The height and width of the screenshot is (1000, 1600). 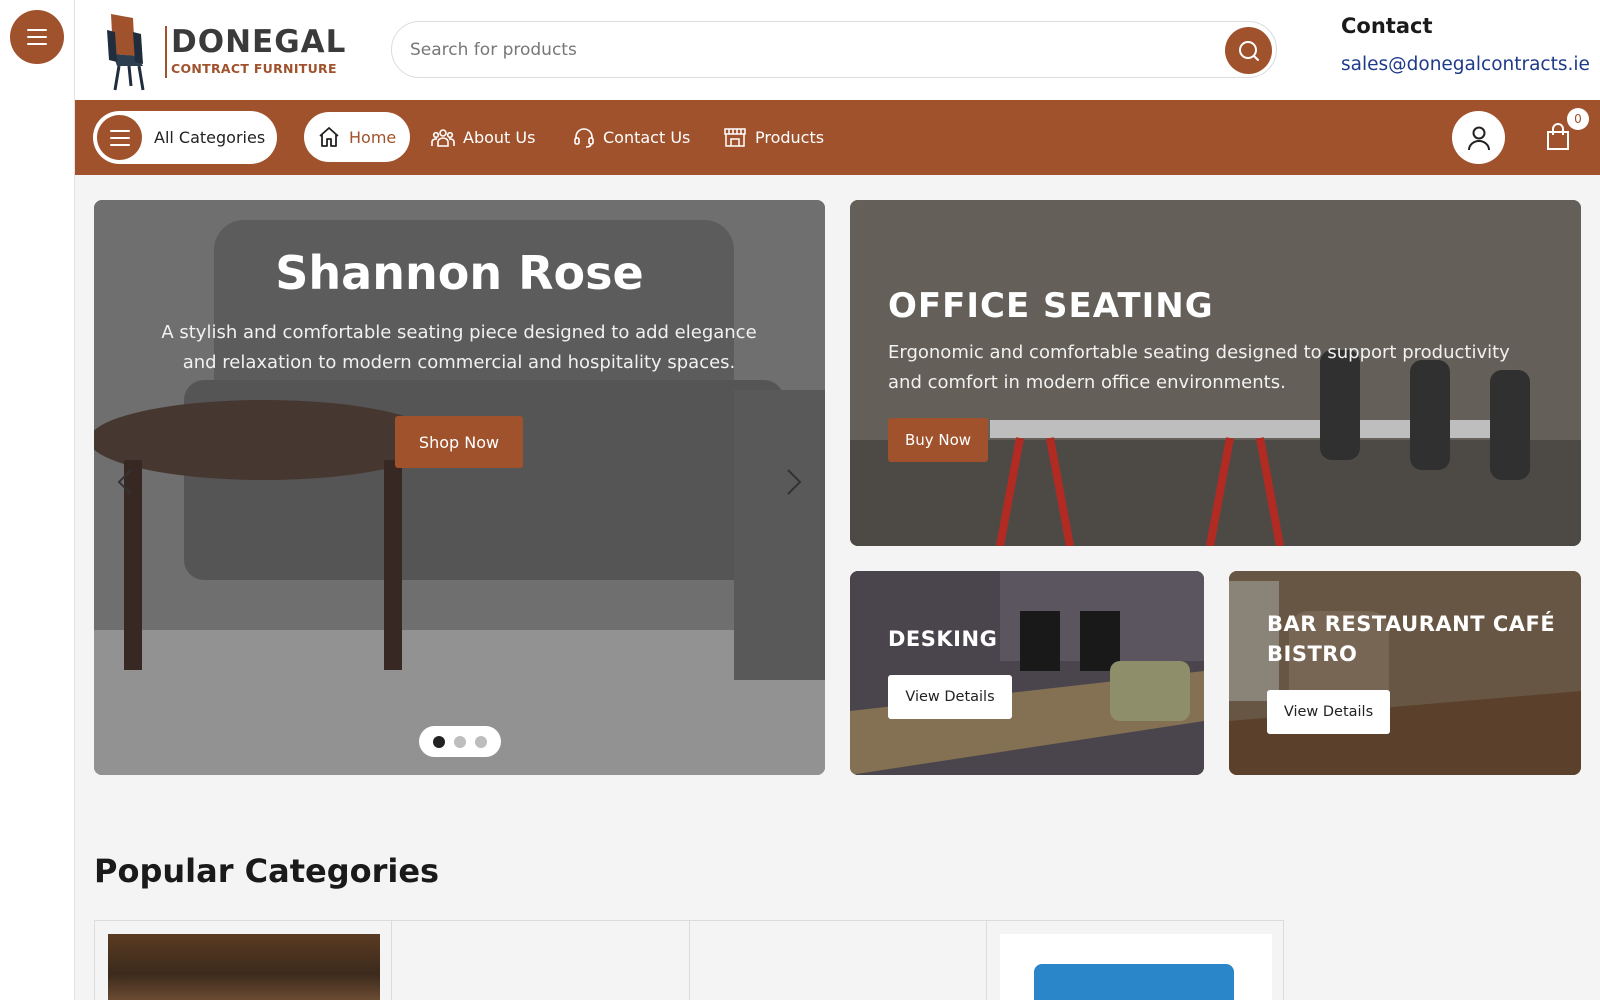 What do you see at coordinates (329, 137) in the screenshot?
I see `home-icon` at bounding box center [329, 137].